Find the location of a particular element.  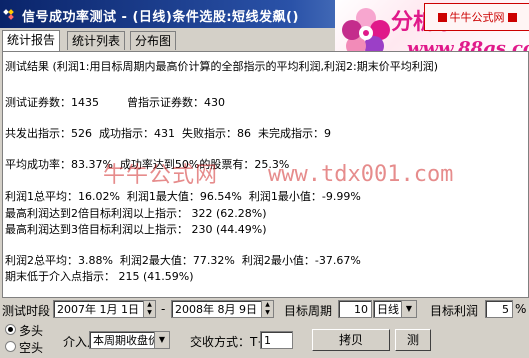

short-label: 空头 is located at coordinates (31, 348).